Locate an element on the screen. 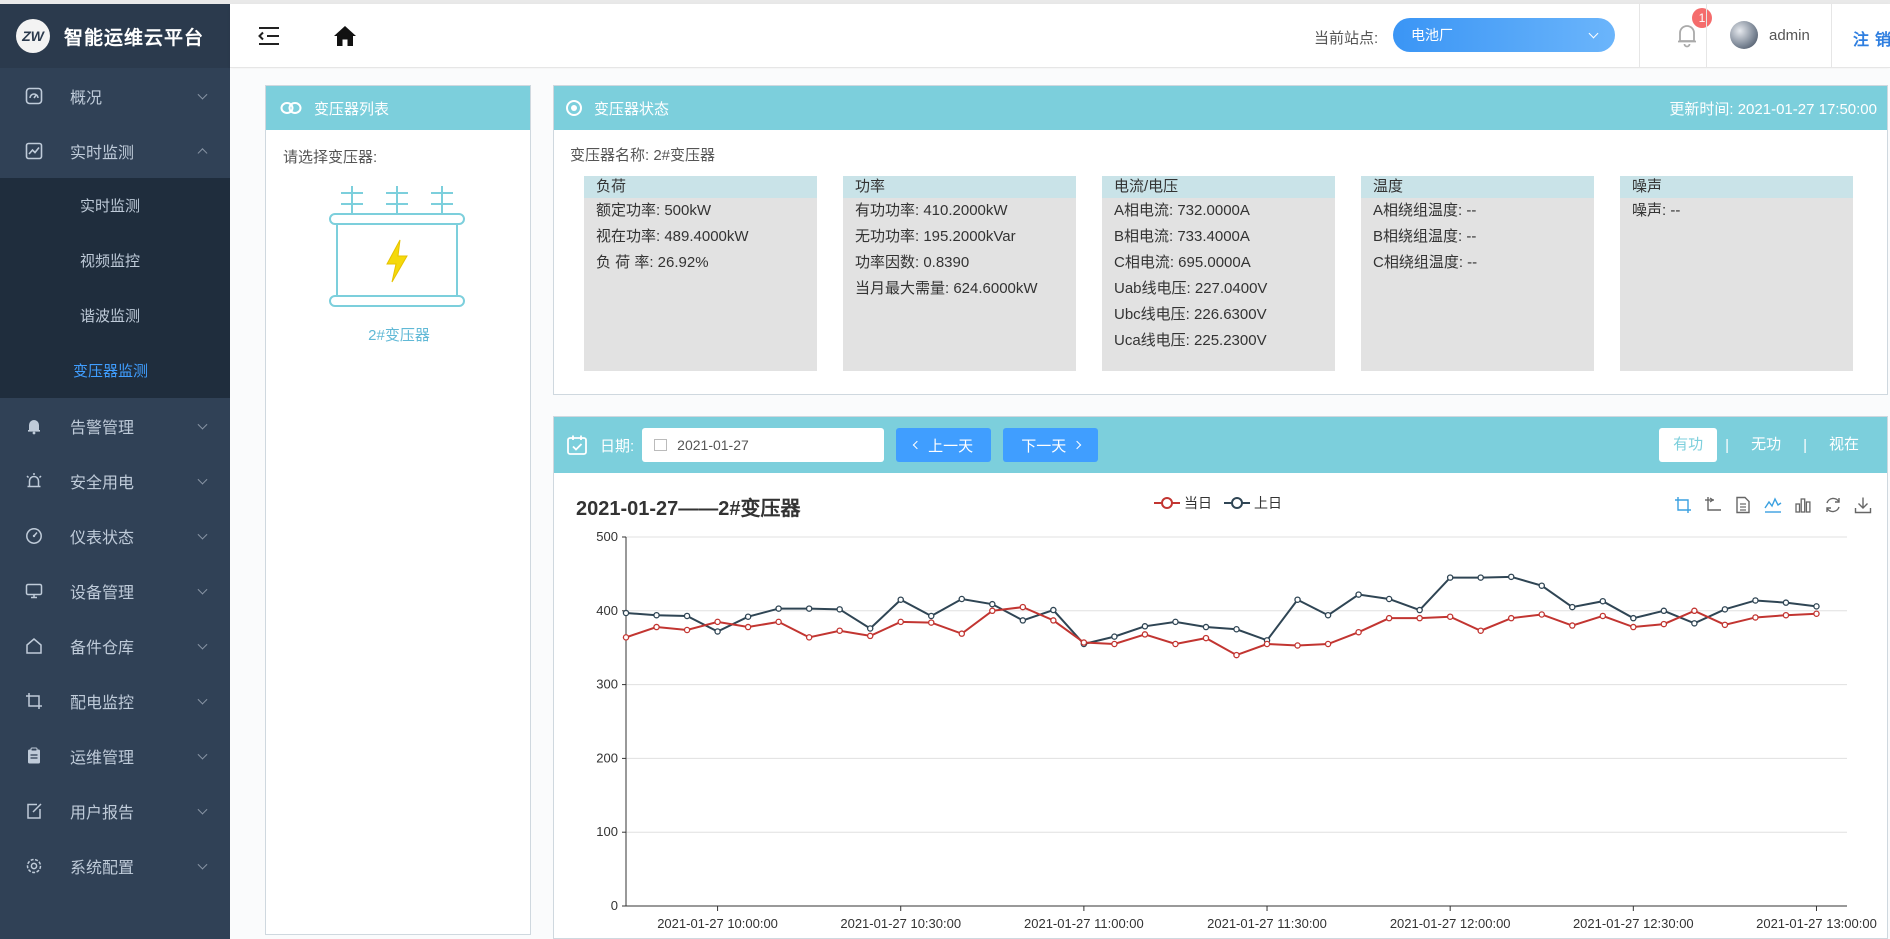 The width and height of the screenshot is (1890, 939). sidebar-item-distribution: 配电监控 is located at coordinates (115, 700).